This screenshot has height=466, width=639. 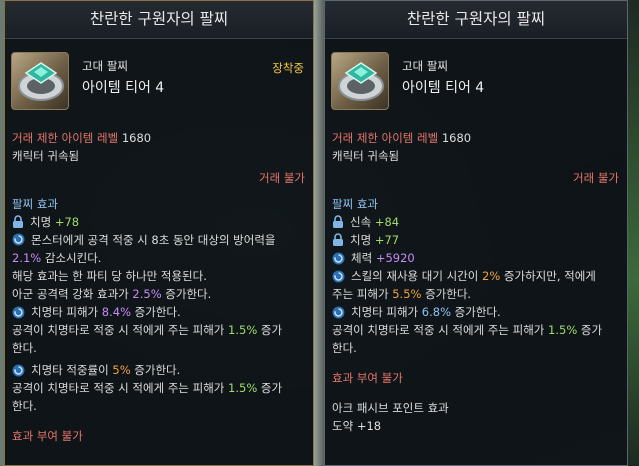 I want to click on stat-row-swiftness: 신속 +84, so click(x=476, y=222).